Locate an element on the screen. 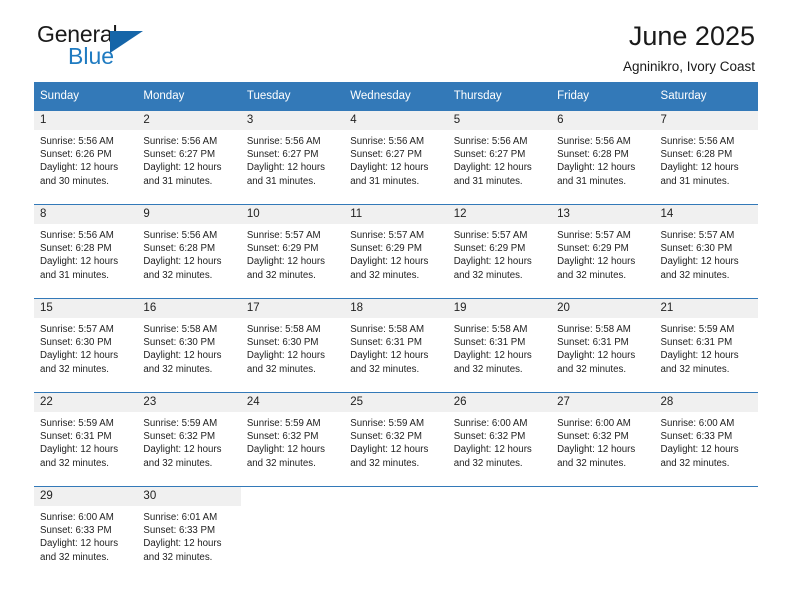 Image resolution: width=792 pixels, height=612 pixels. weekday-header-friday: Friday is located at coordinates (603, 96).